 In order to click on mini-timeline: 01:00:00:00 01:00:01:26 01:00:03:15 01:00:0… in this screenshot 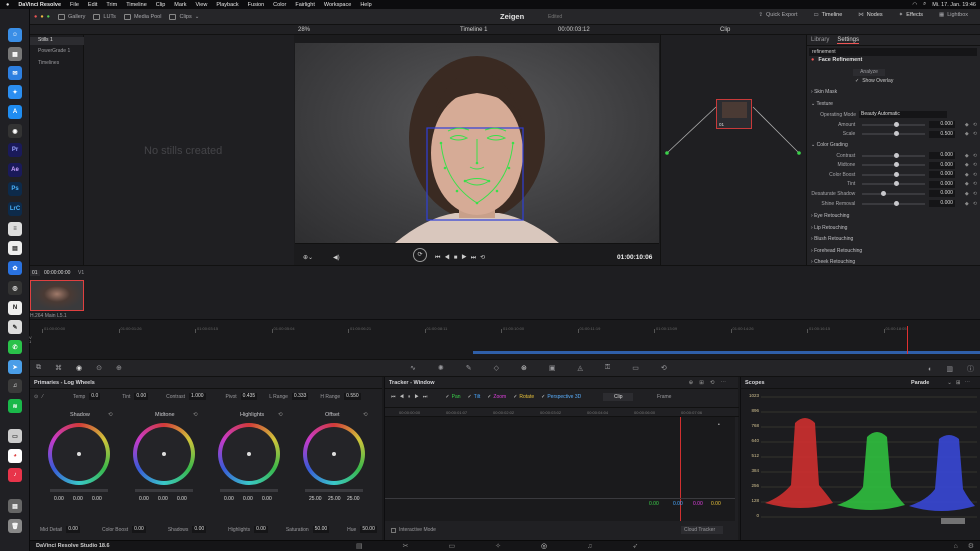, I will do `click(504, 339)`.